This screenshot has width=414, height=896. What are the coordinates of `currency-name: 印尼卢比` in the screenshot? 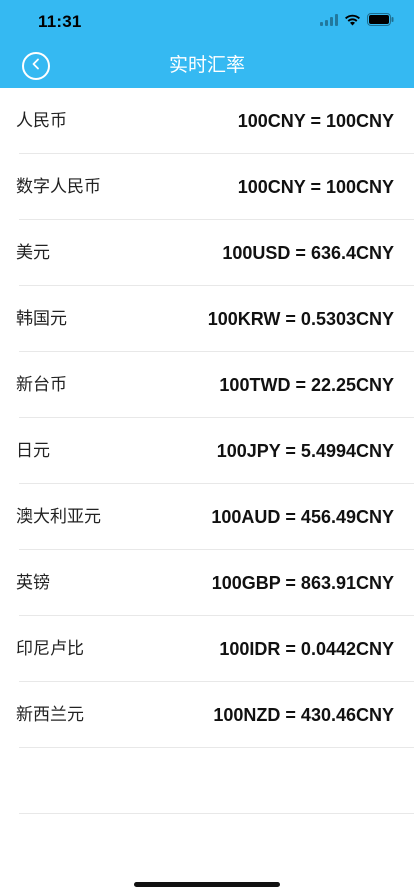 It's located at (50, 648).